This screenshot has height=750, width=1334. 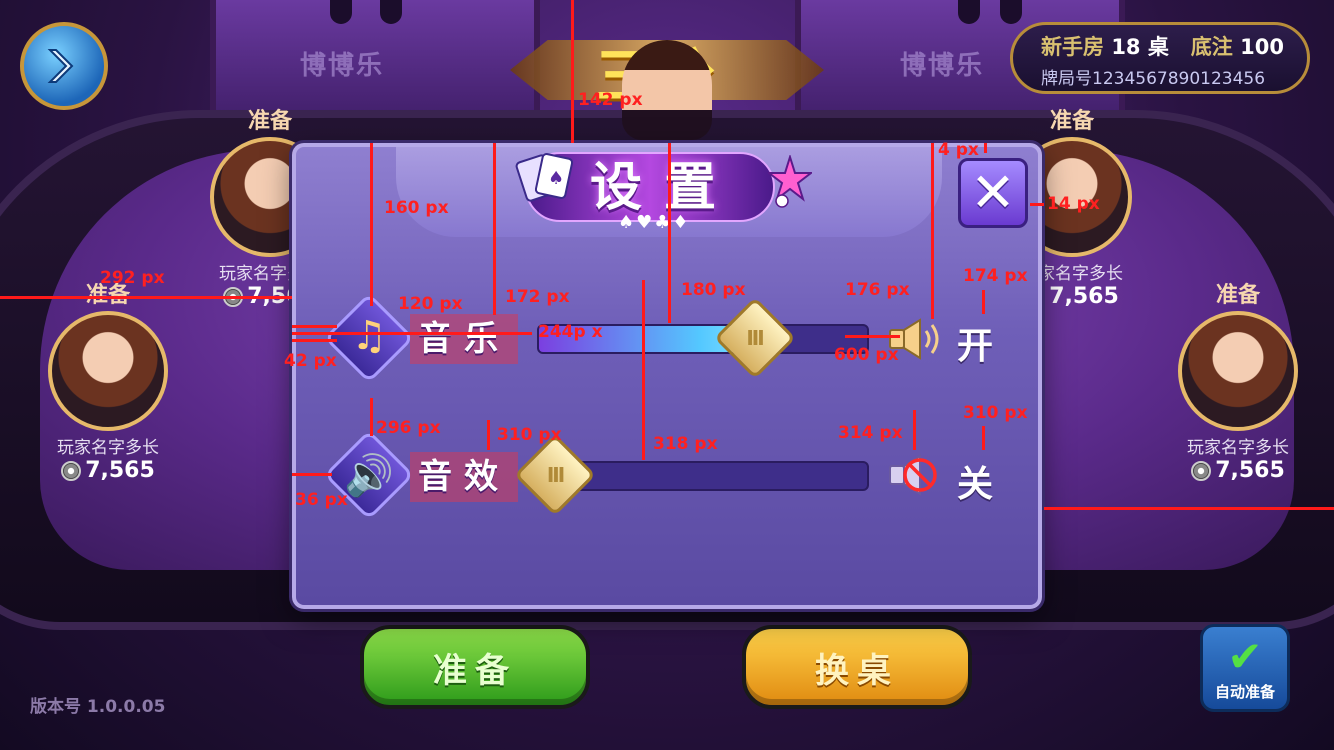 I want to click on player-seat-right: 准备 玩家名字多长 7,565, so click(x=1238, y=380).